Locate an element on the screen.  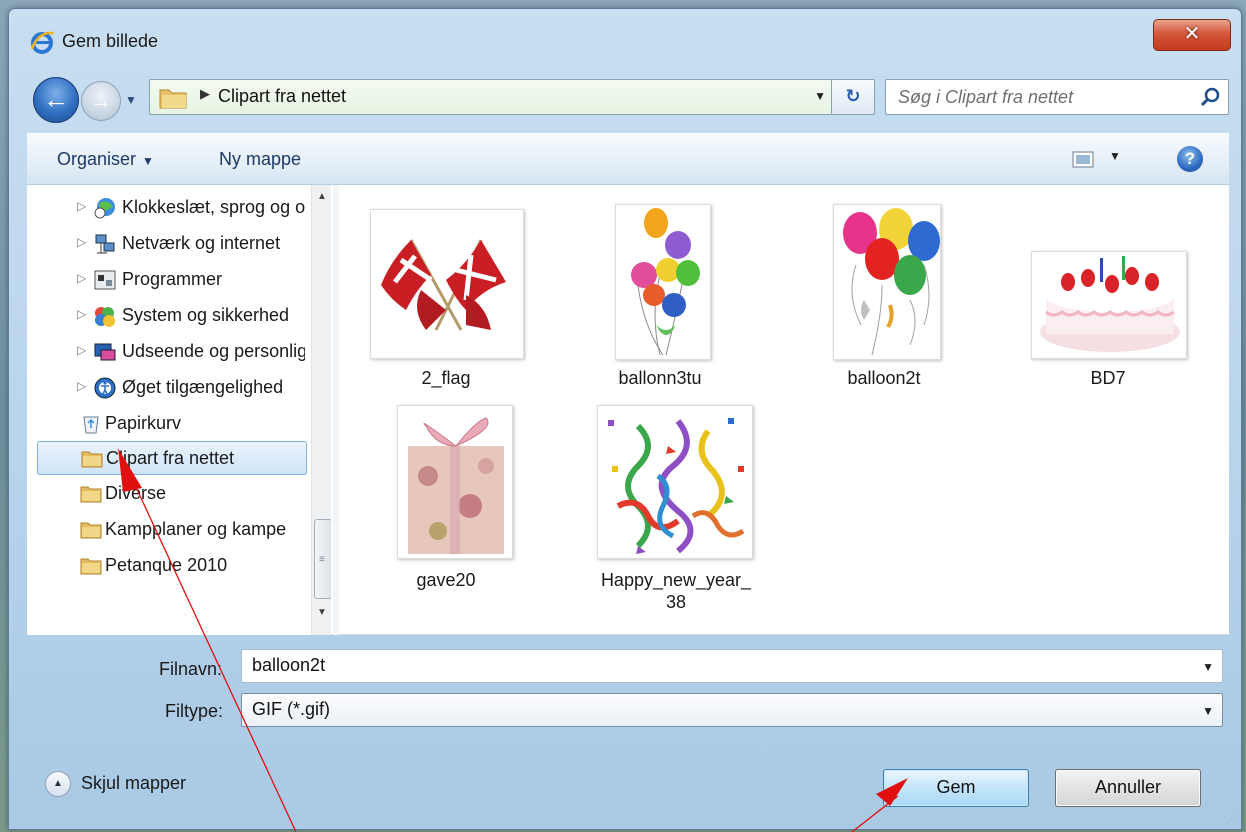
clock-globe-icon is located at coordinates (104, 208).